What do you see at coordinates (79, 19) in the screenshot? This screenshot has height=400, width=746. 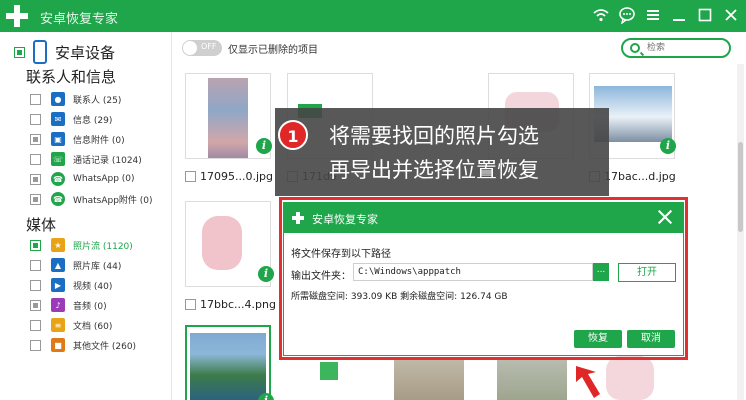 I see `app-title: 安卓恢复专家` at bounding box center [79, 19].